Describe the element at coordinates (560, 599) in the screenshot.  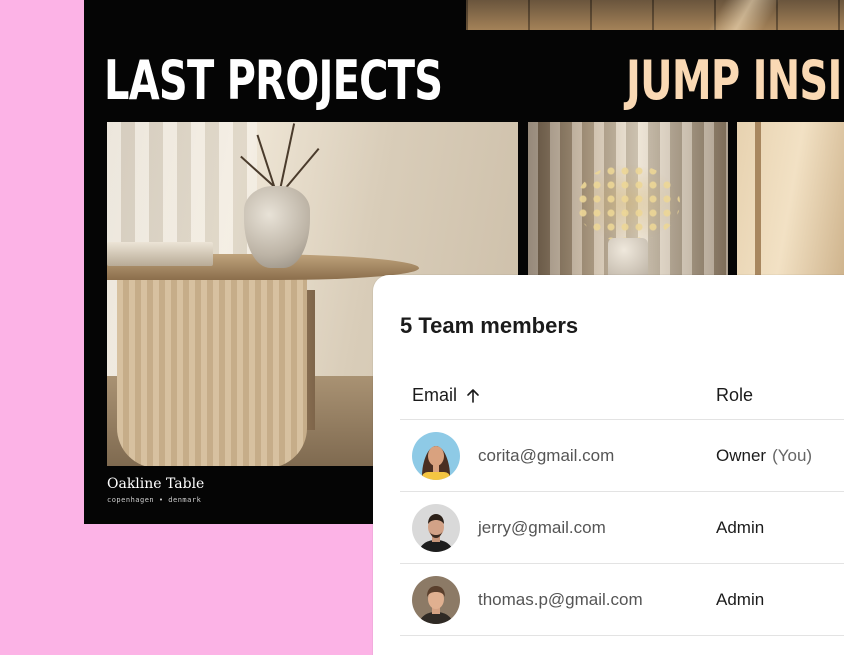
I see `member-email: thomas.p@gmail.com` at that location.